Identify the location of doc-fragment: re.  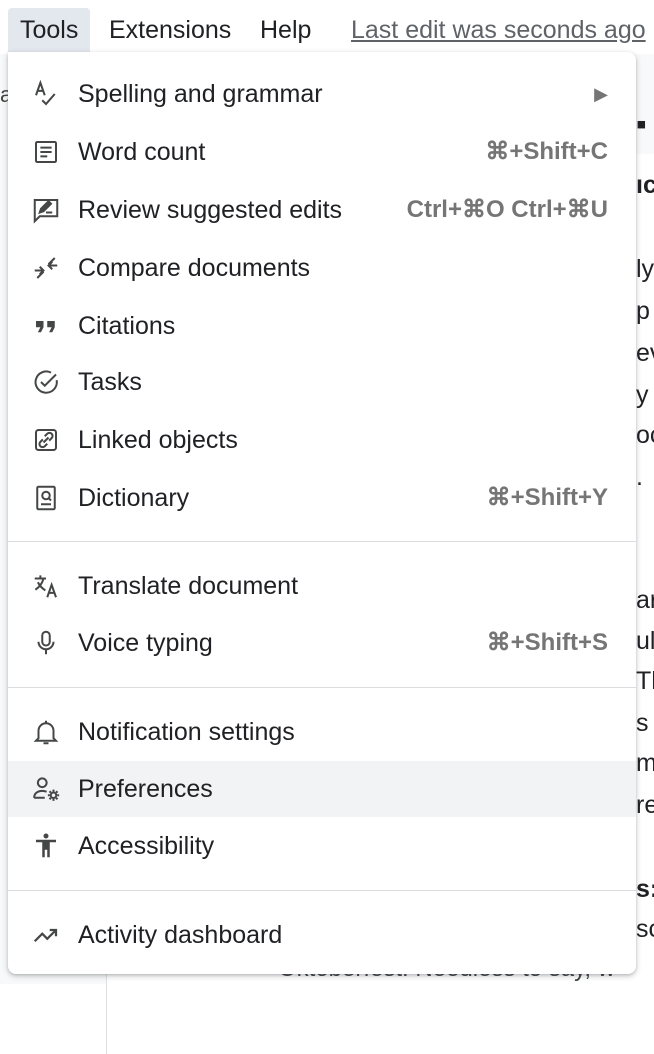
(645, 805).